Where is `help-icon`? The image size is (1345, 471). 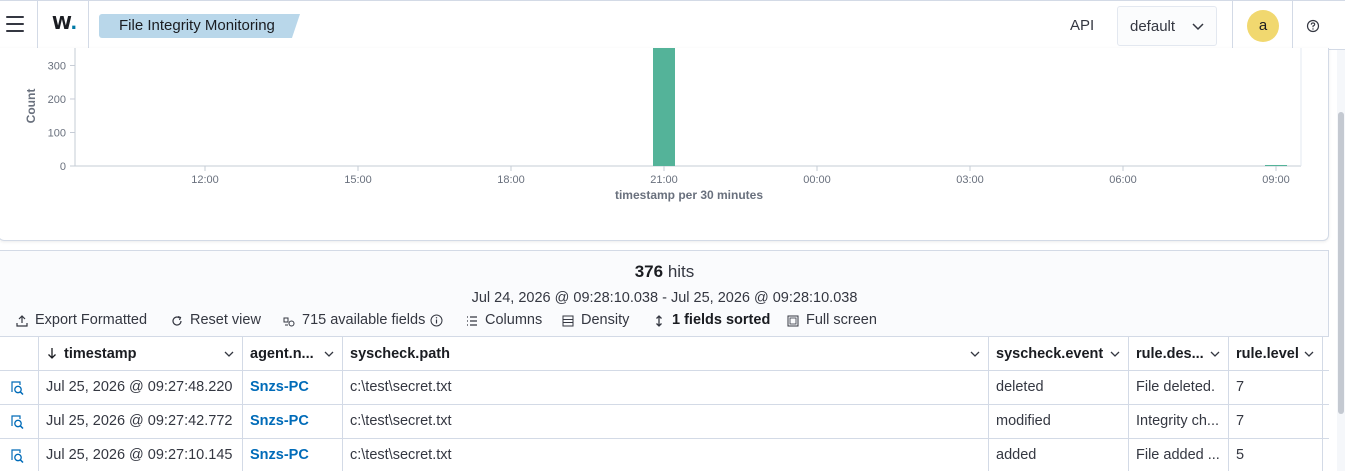
help-icon is located at coordinates (1313, 26).